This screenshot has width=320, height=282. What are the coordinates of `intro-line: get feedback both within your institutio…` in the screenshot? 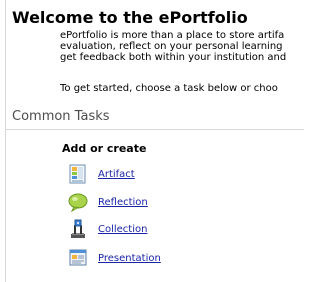 It's located at (173, 57).